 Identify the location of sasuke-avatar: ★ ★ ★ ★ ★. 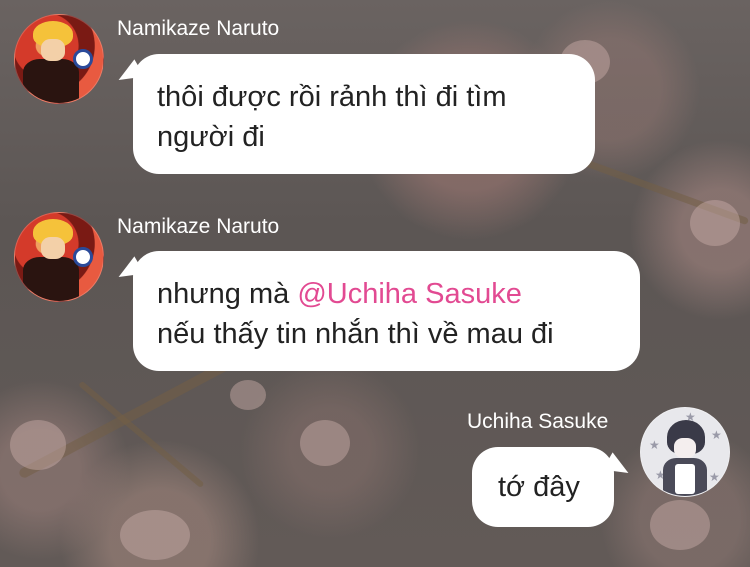
(685, 452).